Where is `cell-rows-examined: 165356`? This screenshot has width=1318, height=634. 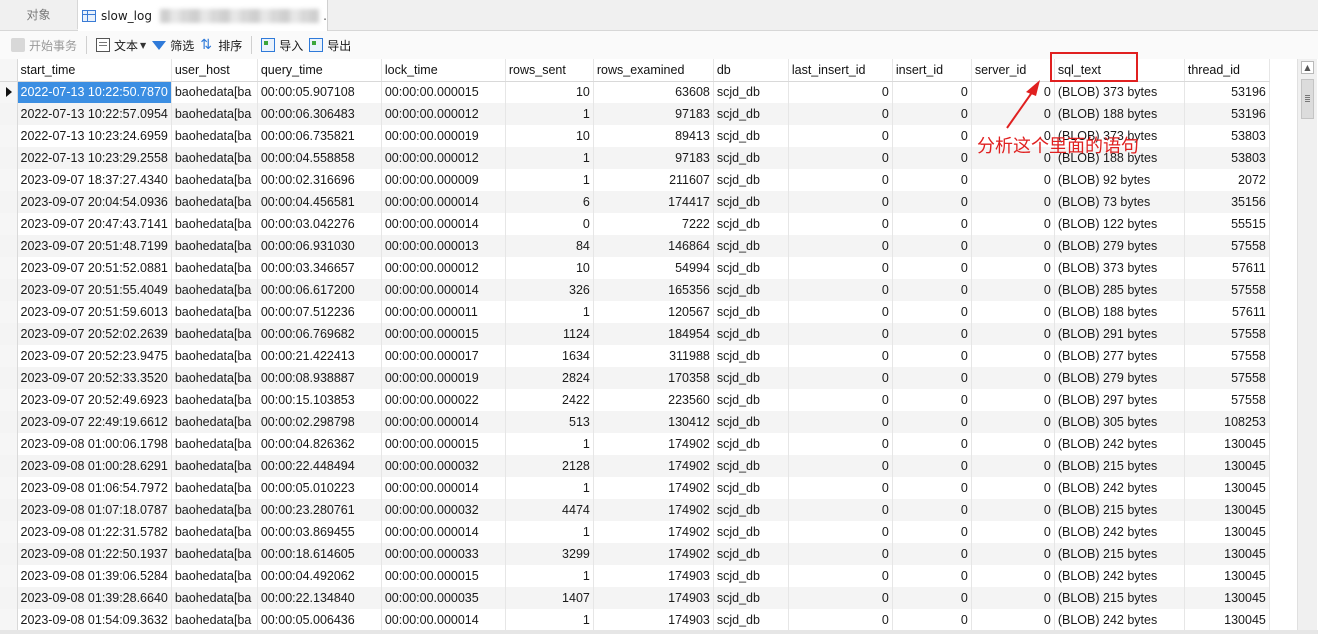
cell-rows-examined: 165356 is located at coordinates (653, 290).